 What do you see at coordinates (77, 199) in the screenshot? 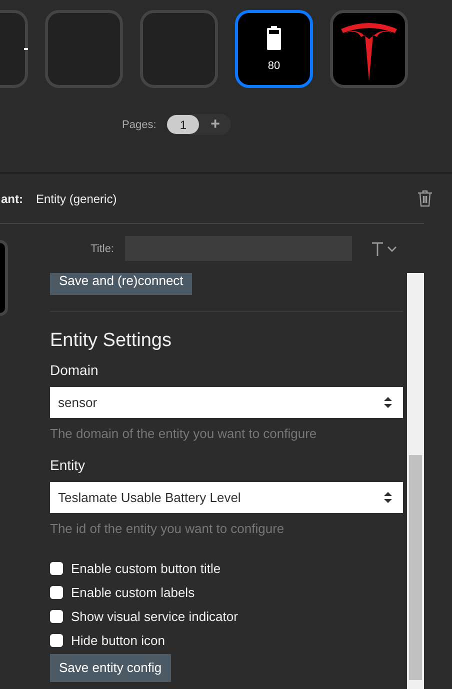
I see `action-value: Entity (generic)` at bounding box center [77, 199].